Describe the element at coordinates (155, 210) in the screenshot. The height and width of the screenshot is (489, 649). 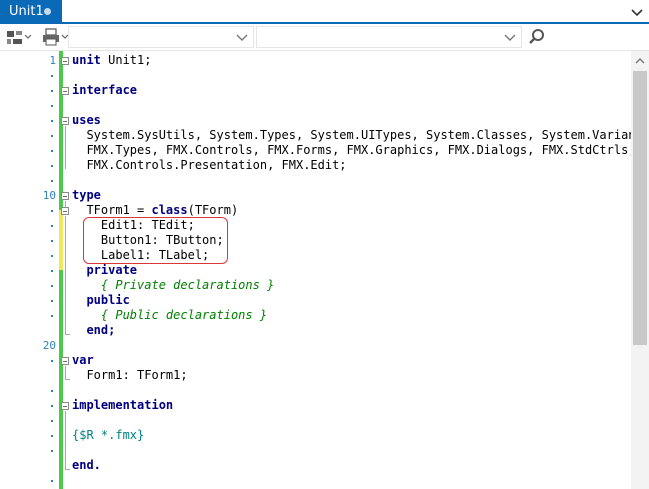
I see `code-text: TForm1 = class(TForm)` at that location.